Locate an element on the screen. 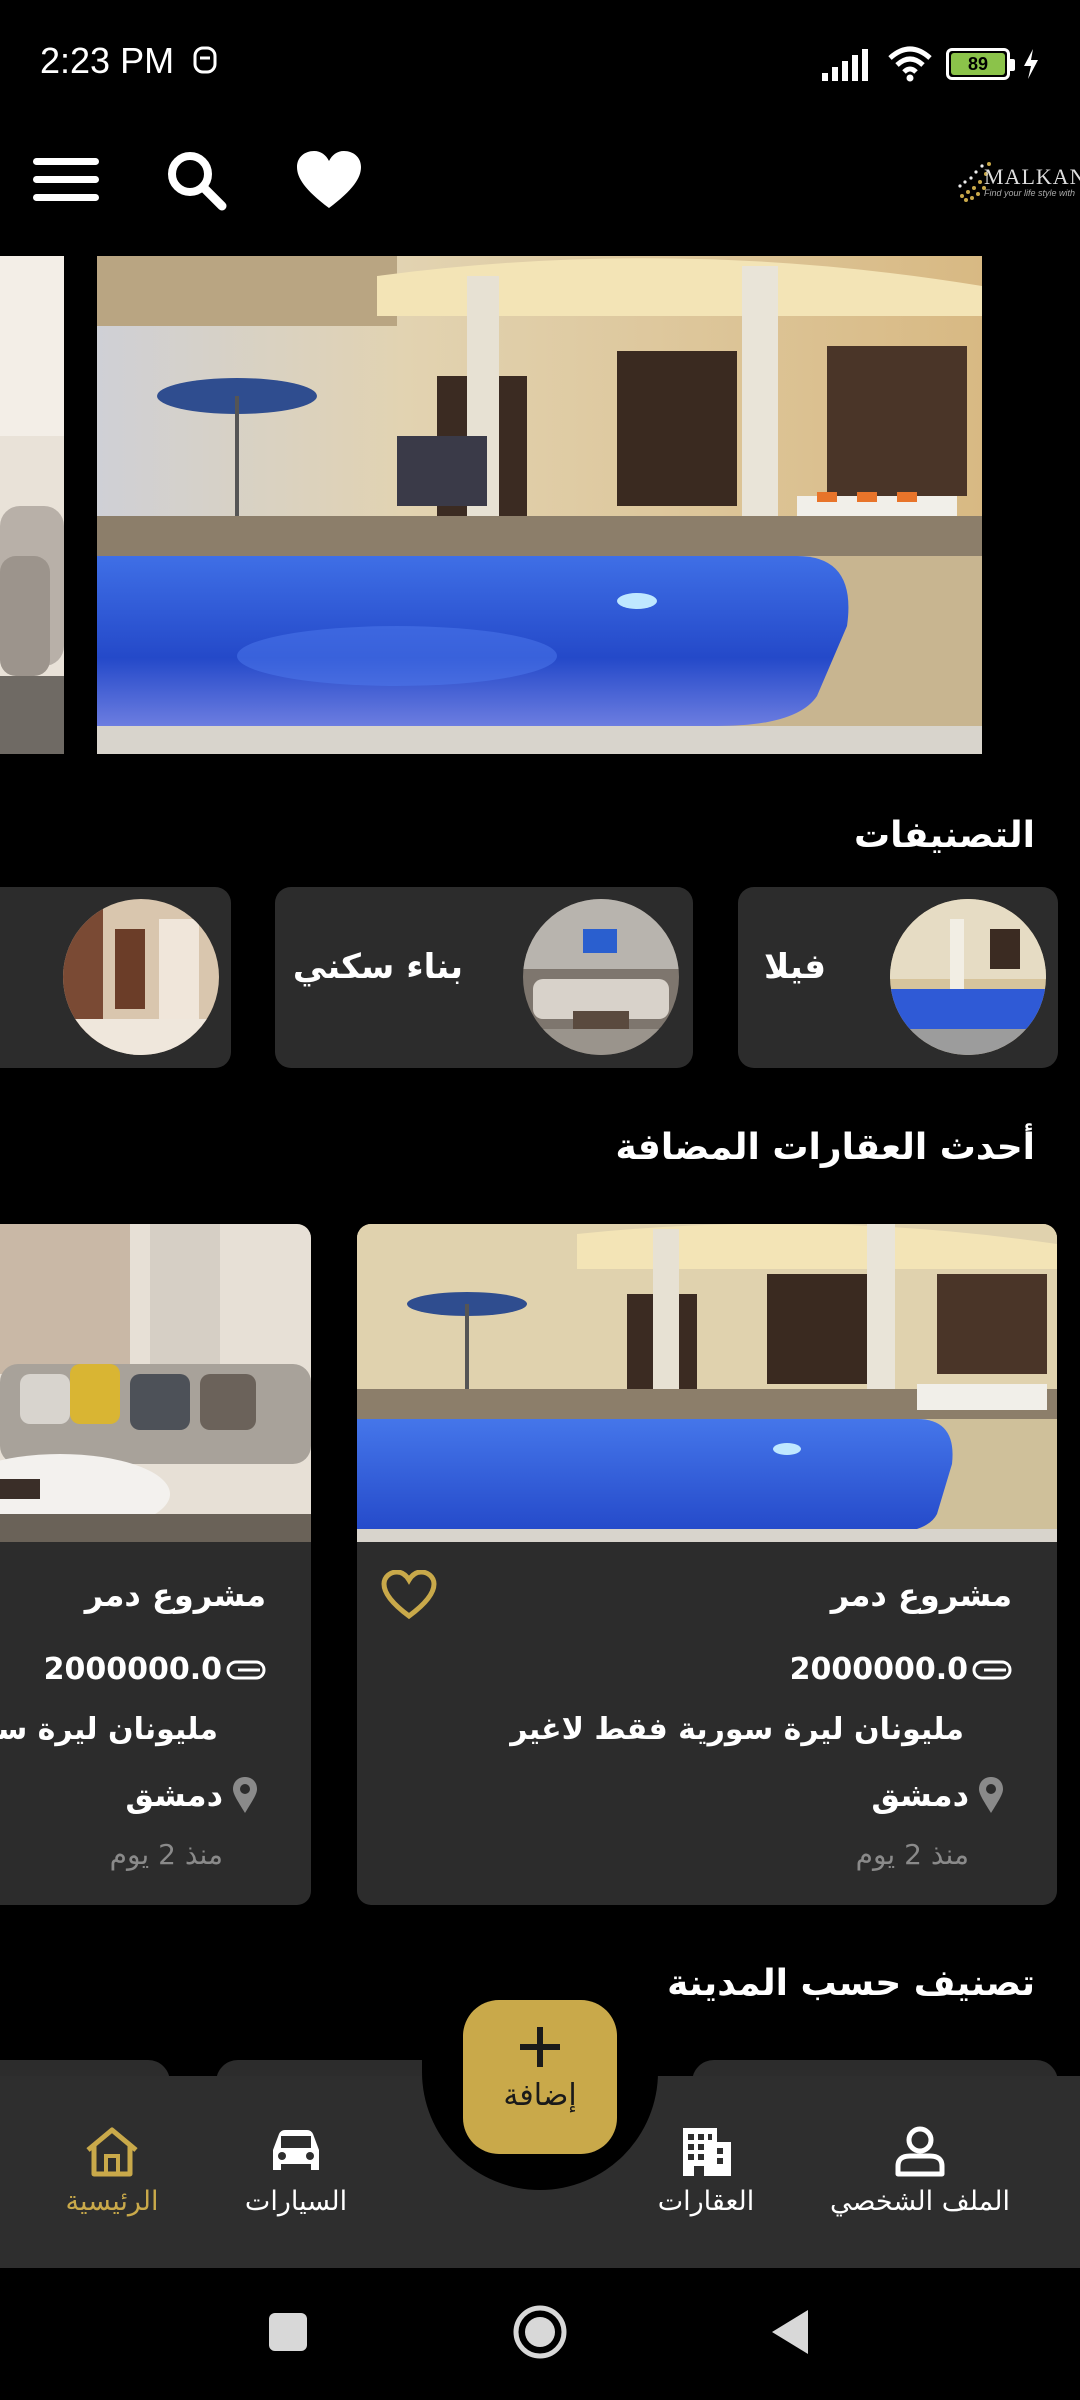  living-room-thumbnail-image is located at coordinates (601, 977).